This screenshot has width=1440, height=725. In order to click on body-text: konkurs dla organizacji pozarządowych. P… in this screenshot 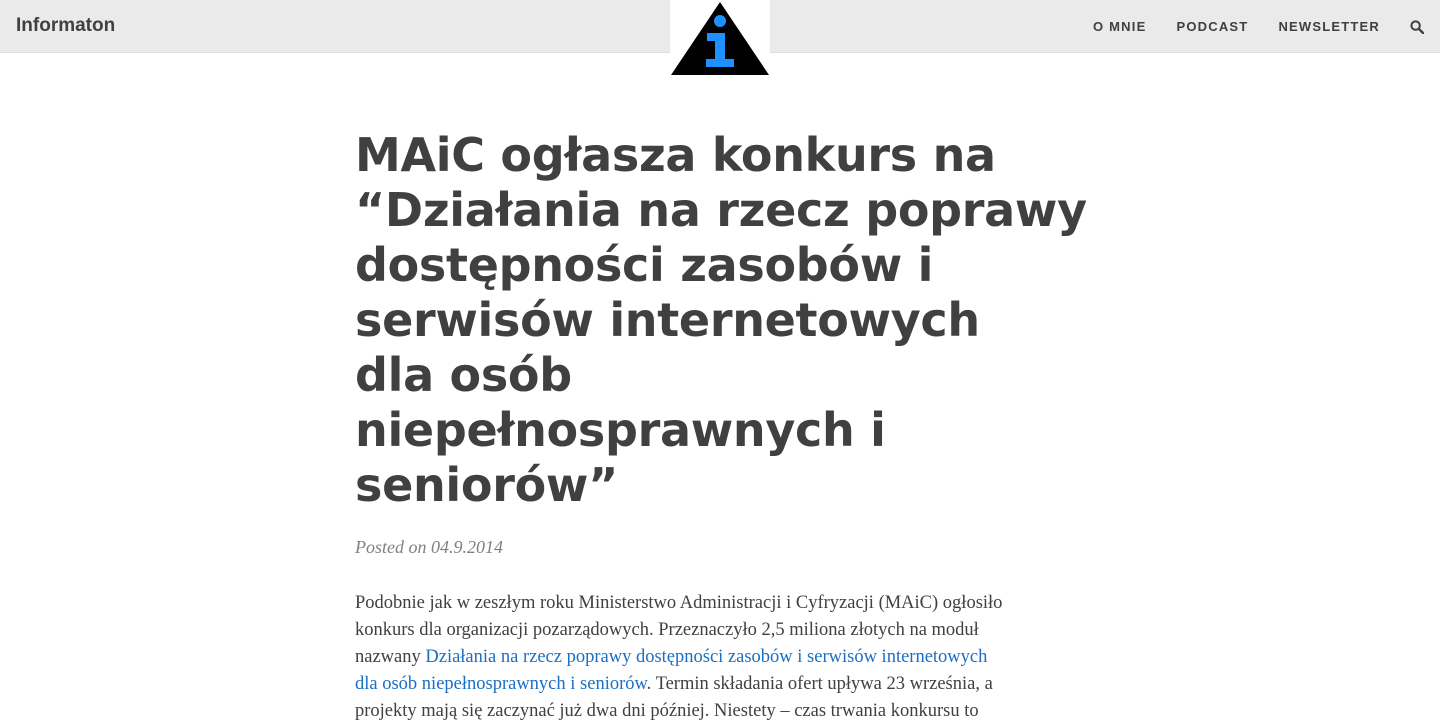, I will do `click(667, 630)`.